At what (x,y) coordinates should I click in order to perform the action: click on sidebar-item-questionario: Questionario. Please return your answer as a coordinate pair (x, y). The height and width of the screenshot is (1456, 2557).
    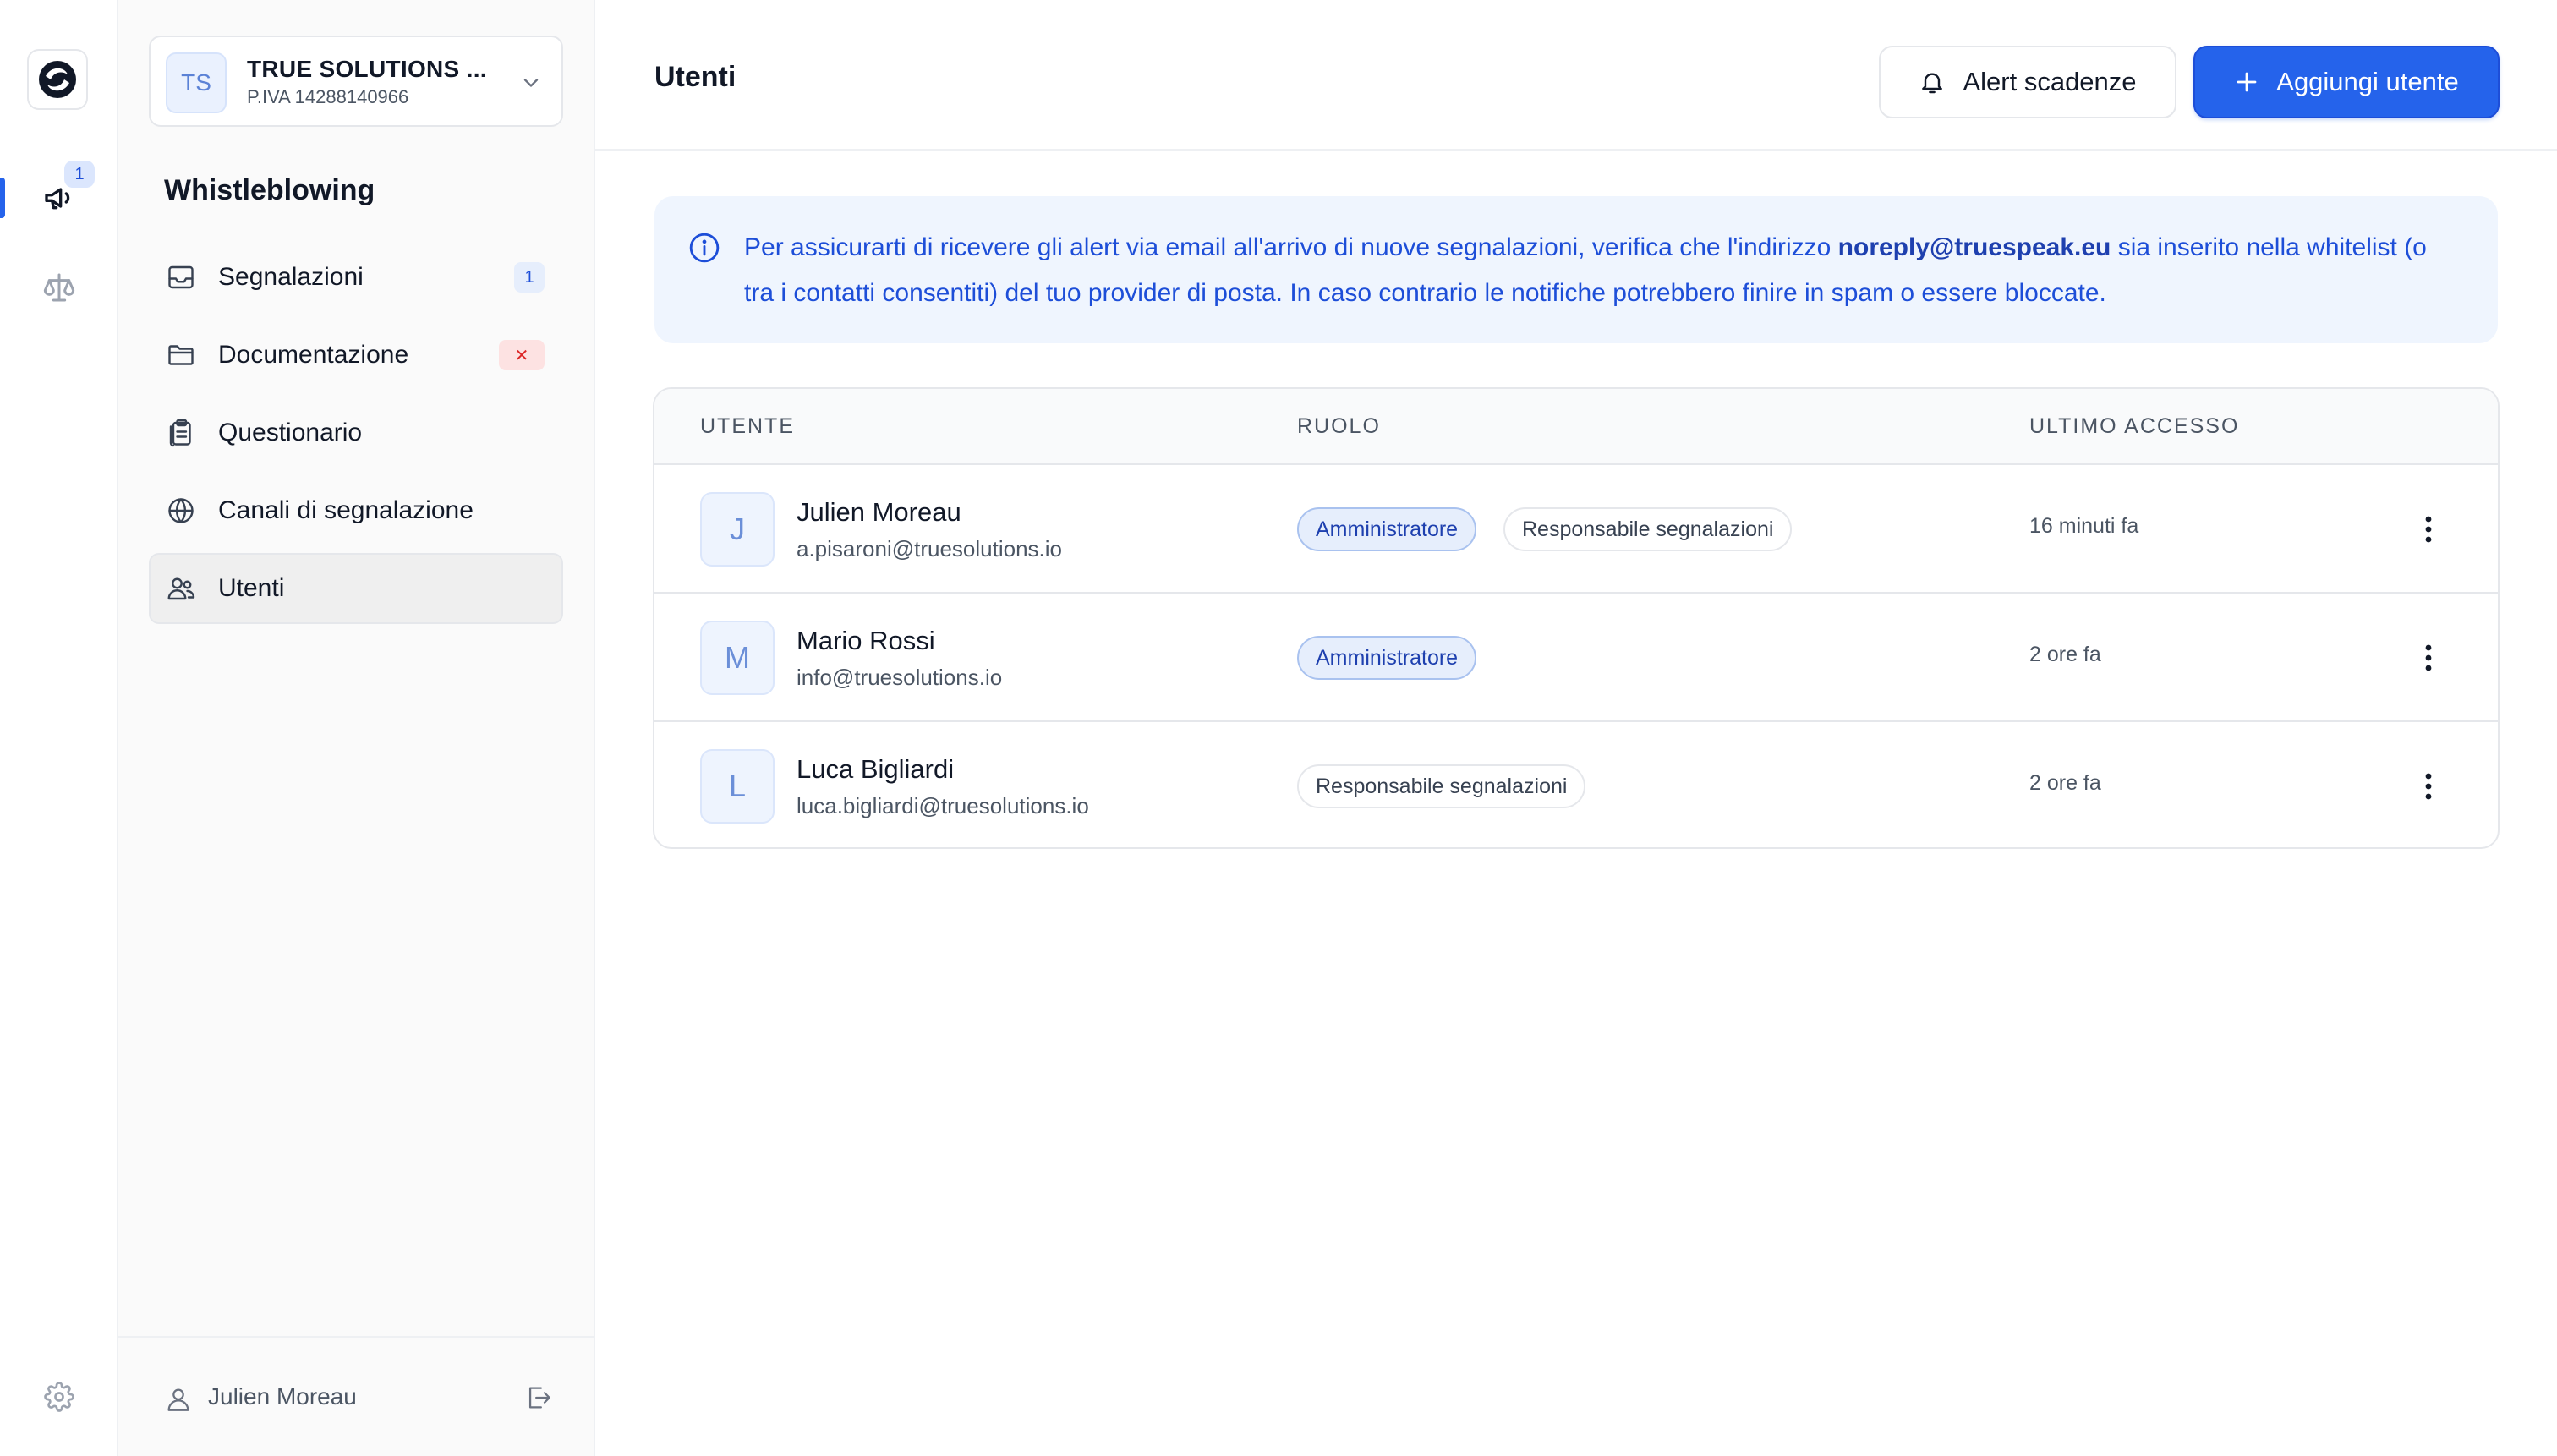
    Looking at the image, I should click on (356, 433).